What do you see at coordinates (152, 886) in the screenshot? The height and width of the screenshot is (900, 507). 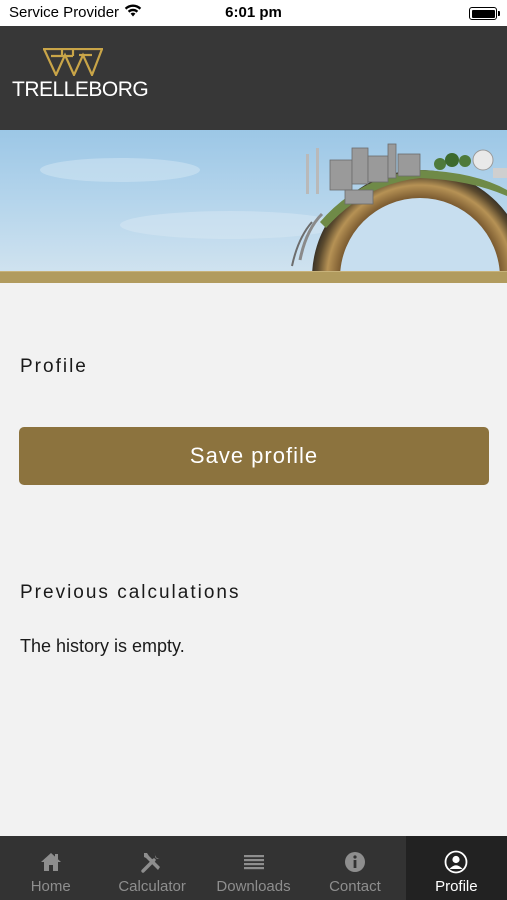 I see `tab-calculator-label: Calculator` at bounding box center [152, 886].